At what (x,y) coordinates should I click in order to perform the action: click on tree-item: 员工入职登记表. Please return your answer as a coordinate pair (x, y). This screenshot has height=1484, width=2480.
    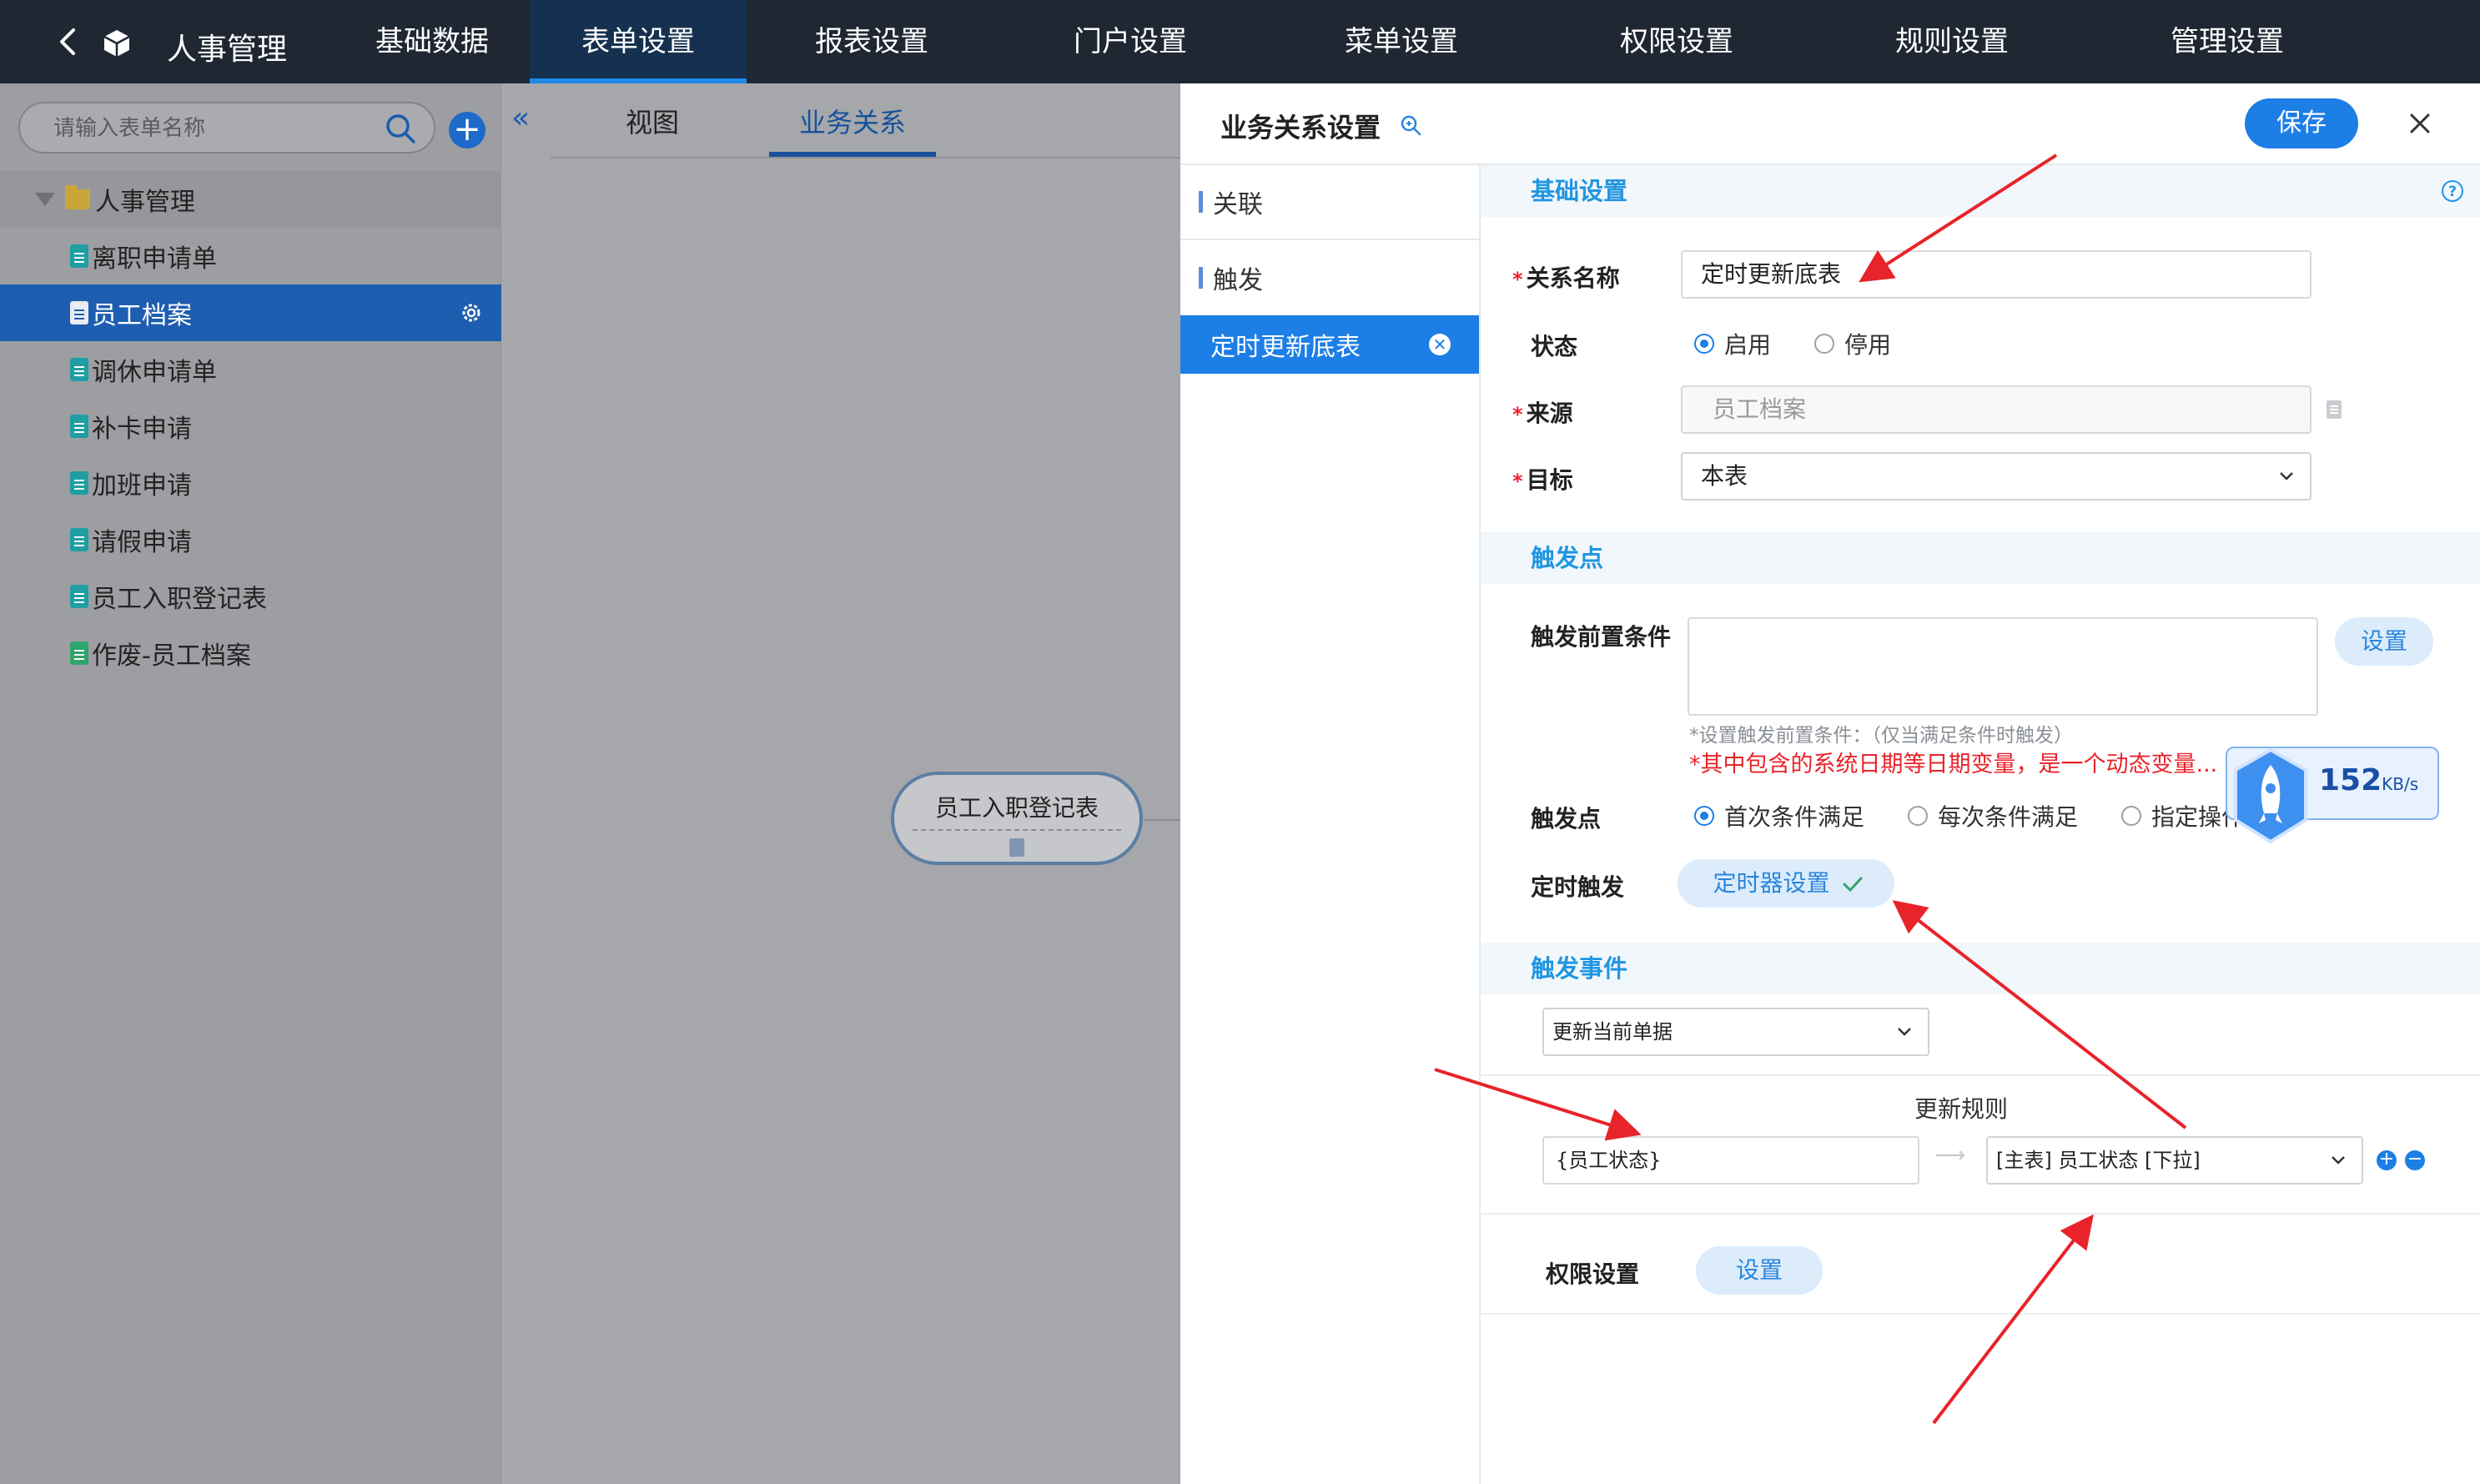
    Looking at the image, I should click on (250, 597).